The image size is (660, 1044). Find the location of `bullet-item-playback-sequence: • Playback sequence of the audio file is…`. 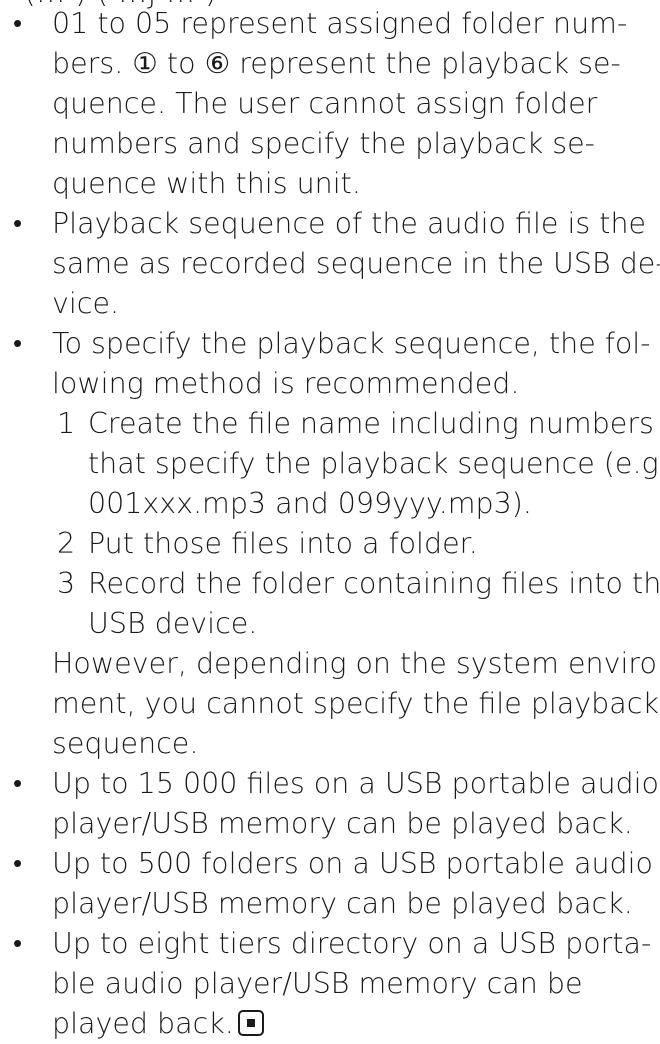

bullet-item-playback-sequence: • Playback sequence of the audio file is… is located at coordinates (330, 264).